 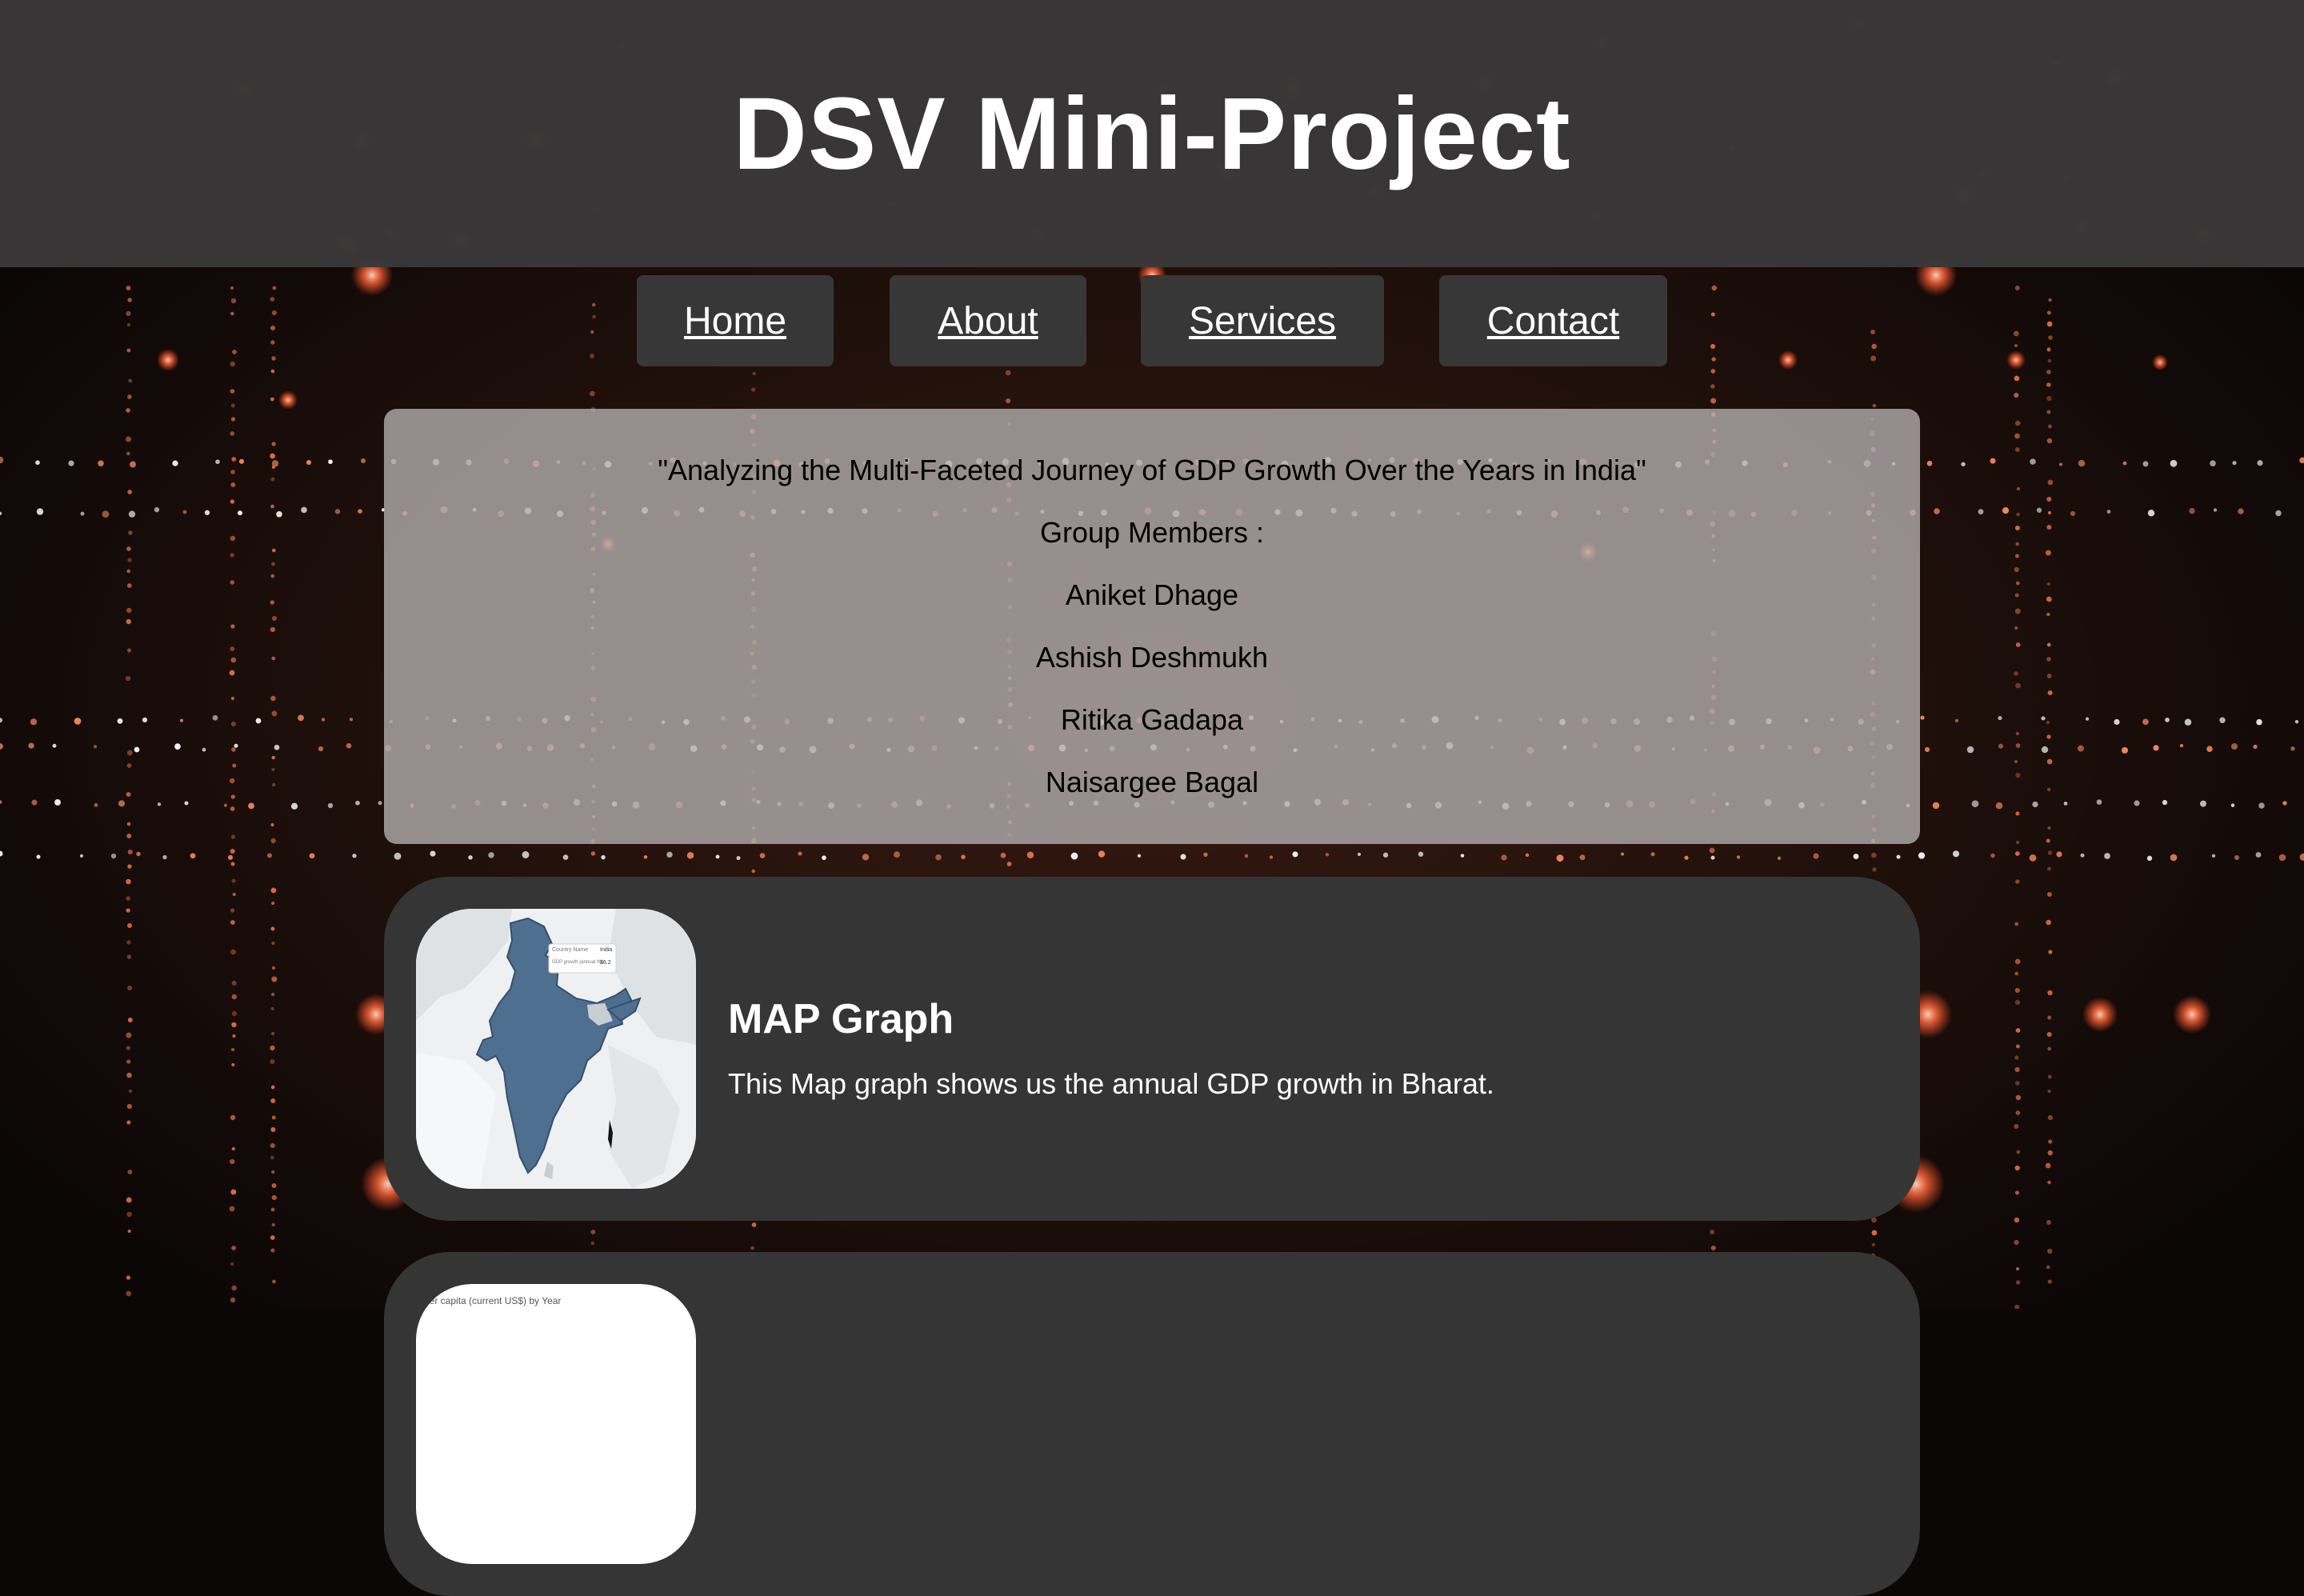 What do you see at coordinates (988, 320) in the screenshot?
I see `nav-about-link: About` at bounding box center [988, 320].